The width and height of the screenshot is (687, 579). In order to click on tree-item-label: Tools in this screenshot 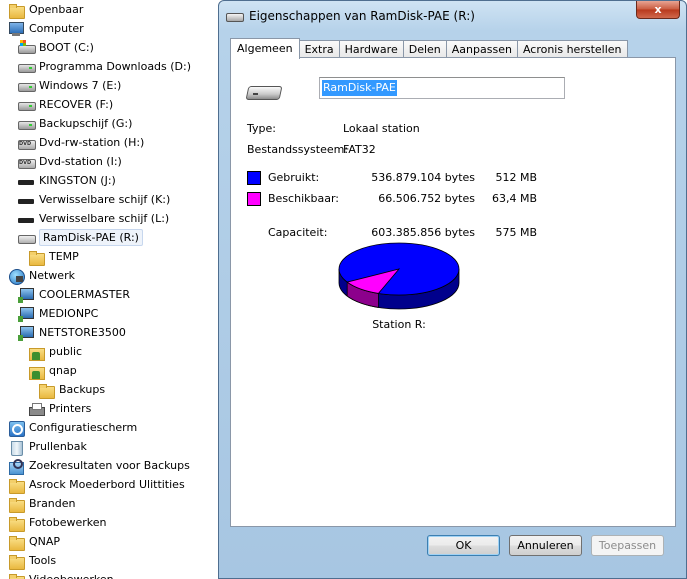, I will do `click(43, 560)`.